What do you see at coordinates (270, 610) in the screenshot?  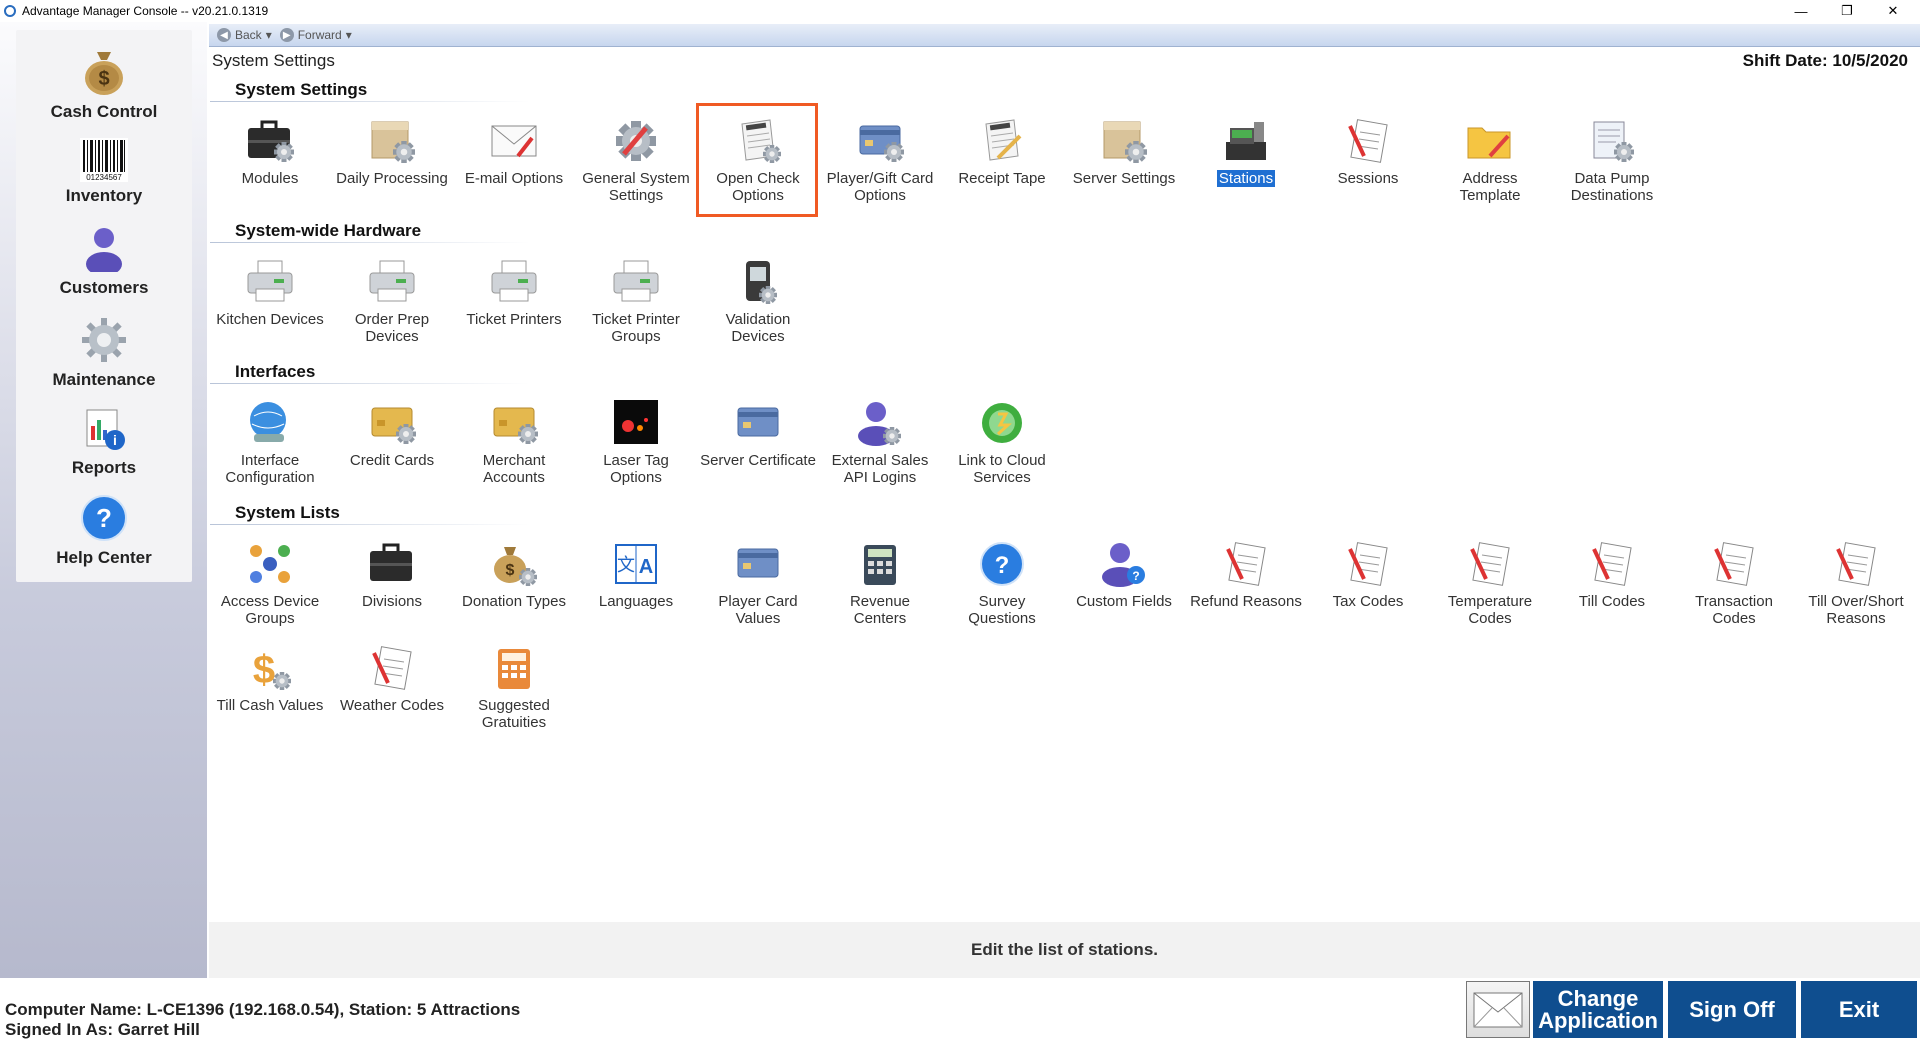 I see `tile-label: Access Device Groups` at bounding box center [270, 610].